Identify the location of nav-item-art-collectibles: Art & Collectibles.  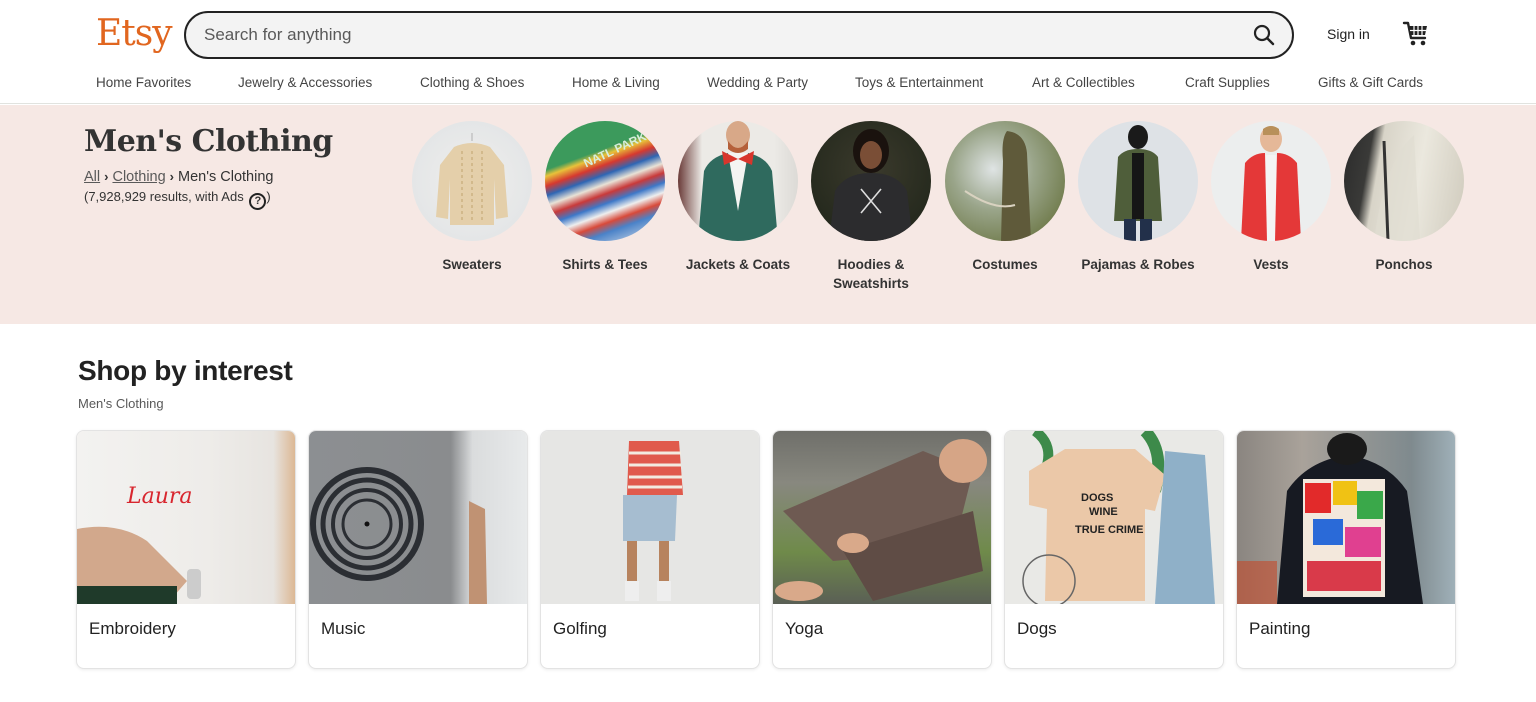
(1083, 83).